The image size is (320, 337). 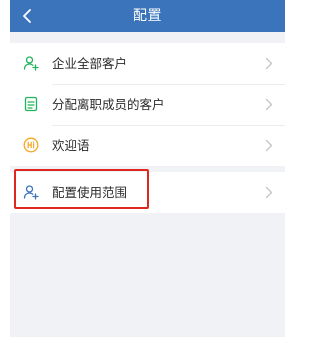 I want to click on menu-item-assign-departed-customers: 分配离职成员的客户, so click(x=147, y=104).